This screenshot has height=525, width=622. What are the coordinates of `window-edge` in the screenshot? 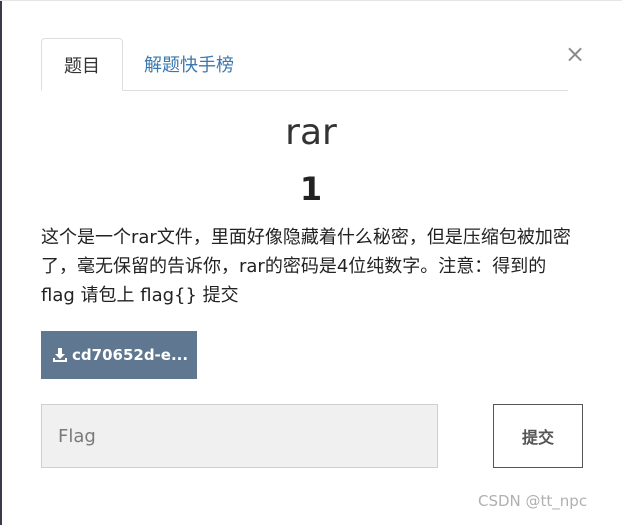 It's located at (1, 262).